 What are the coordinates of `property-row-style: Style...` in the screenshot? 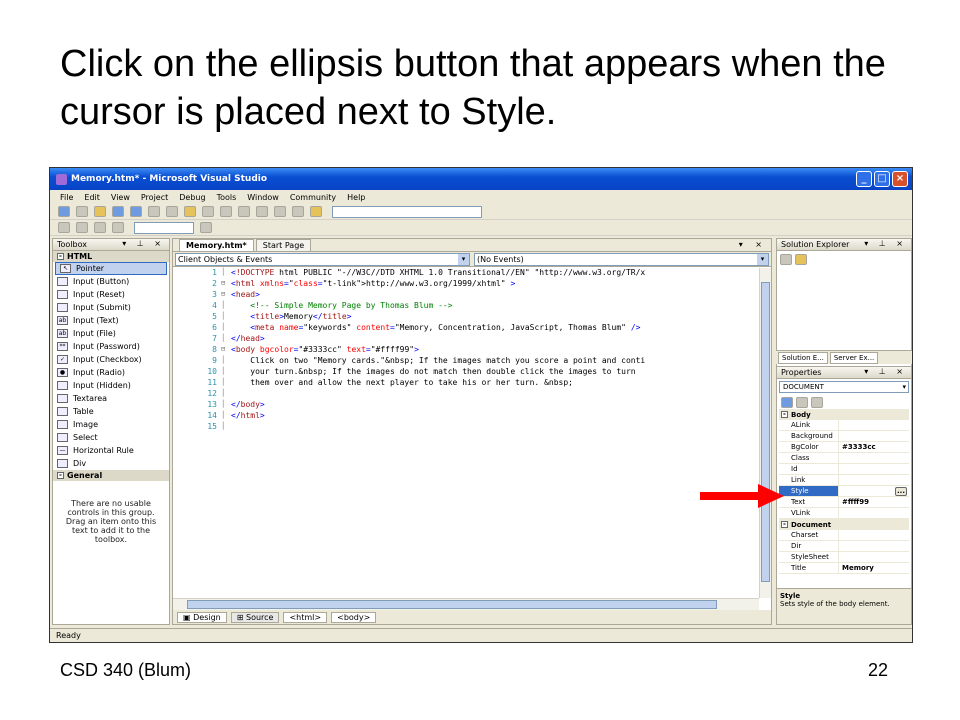 It's located at (844, 491).